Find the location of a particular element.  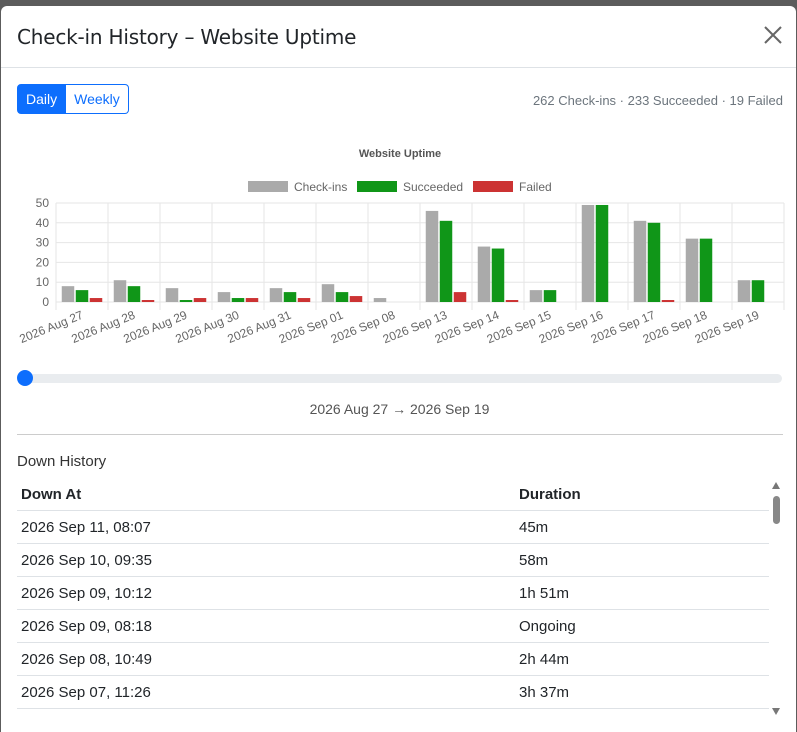

y-tick-label: 20 is located at coordinates (43, 262).